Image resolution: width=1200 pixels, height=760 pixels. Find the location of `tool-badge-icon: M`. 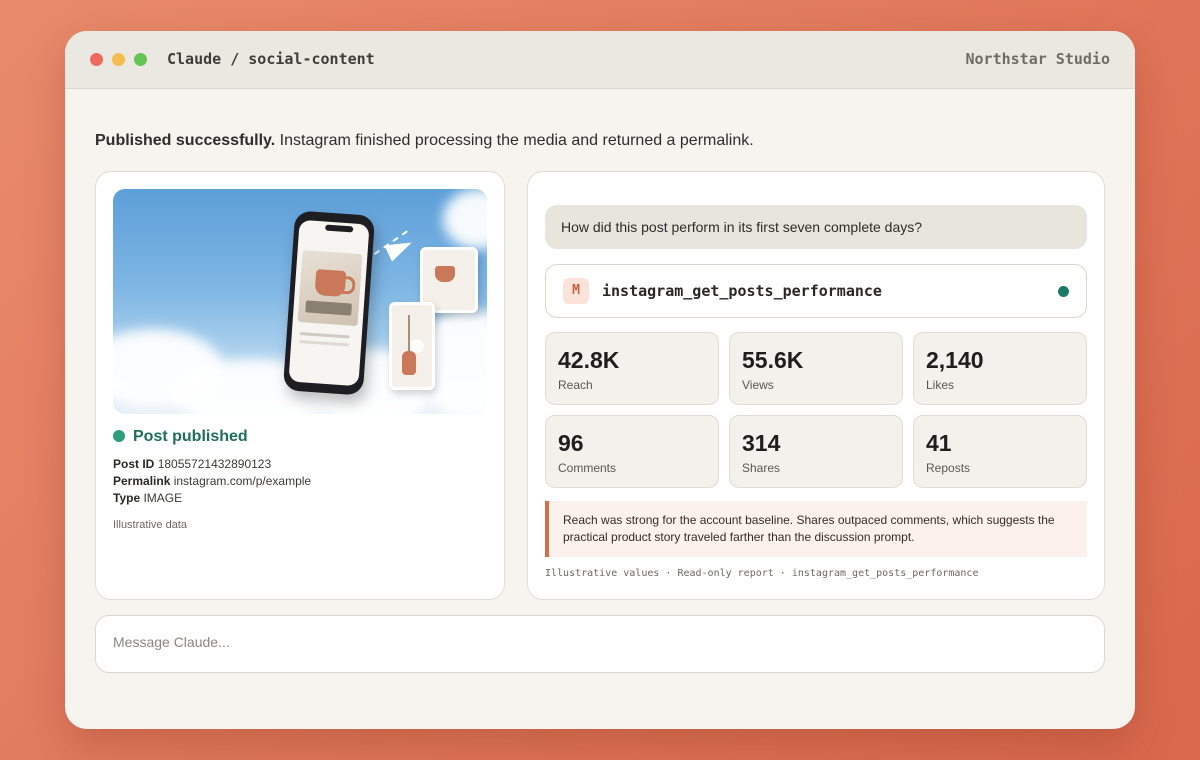

tool-badge-icon: M is located at coordinates (576, 291).